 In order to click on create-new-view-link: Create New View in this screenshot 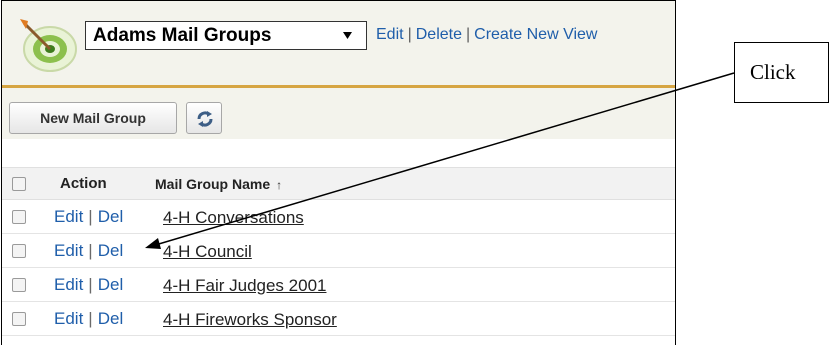, I will do `click(535, 34)`.